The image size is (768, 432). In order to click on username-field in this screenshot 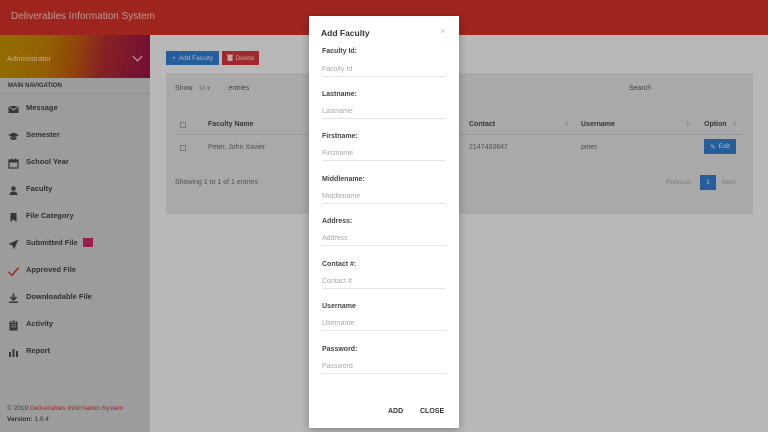, I will do `click(384, 324)`.